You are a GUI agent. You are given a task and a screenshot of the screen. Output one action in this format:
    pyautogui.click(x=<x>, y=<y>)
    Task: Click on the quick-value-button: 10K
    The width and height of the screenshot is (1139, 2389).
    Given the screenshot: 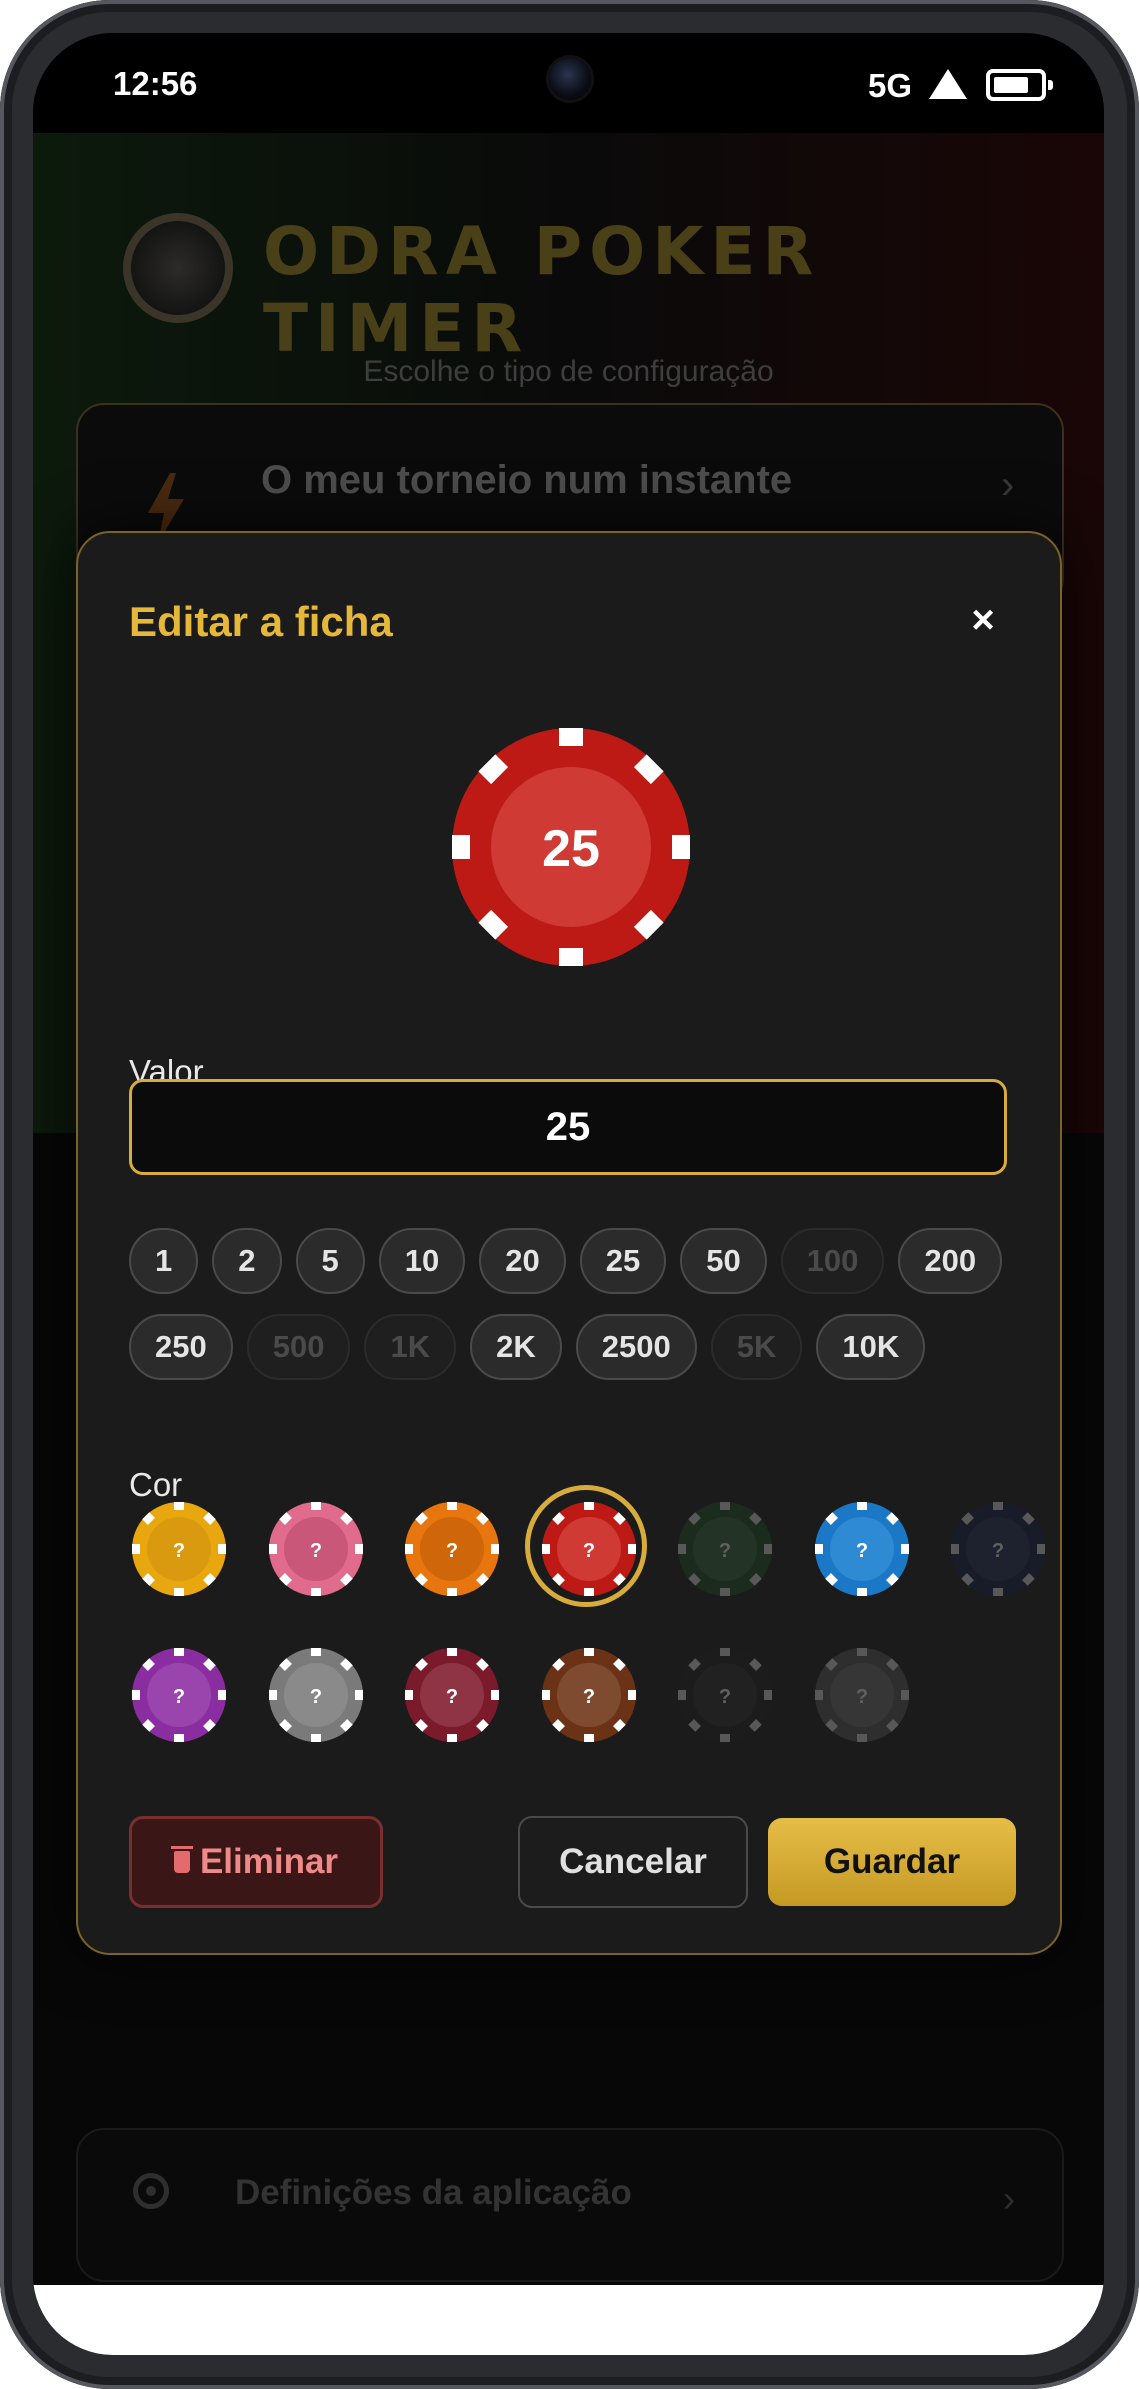 What is the action you would take?
    pyautogui.click(x=871, y=1347)
    